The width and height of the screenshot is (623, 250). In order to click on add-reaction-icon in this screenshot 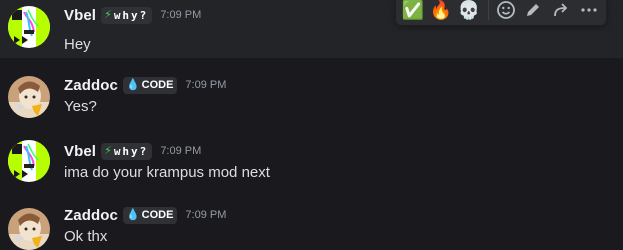, I will do `click(506, 11)`.